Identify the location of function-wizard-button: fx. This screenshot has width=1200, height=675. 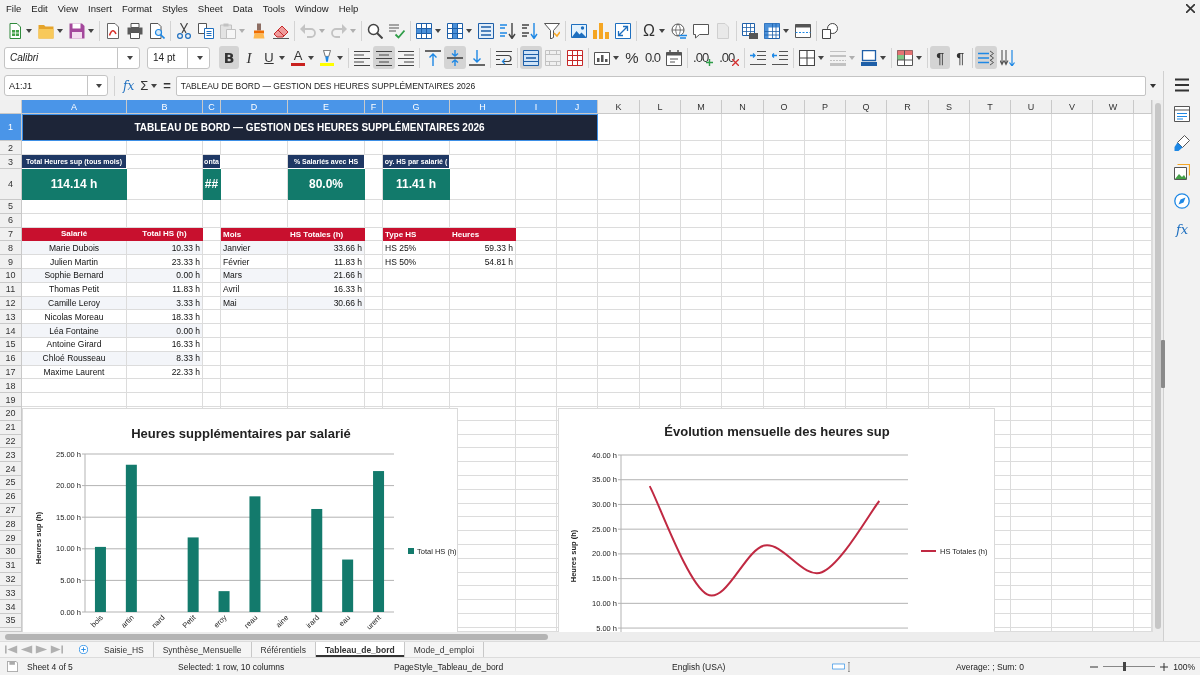
(129, 85).